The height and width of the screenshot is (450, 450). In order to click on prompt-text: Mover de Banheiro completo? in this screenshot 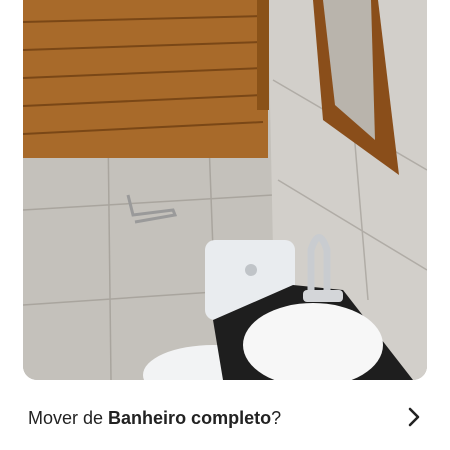, I will do `click(154, 418)`.